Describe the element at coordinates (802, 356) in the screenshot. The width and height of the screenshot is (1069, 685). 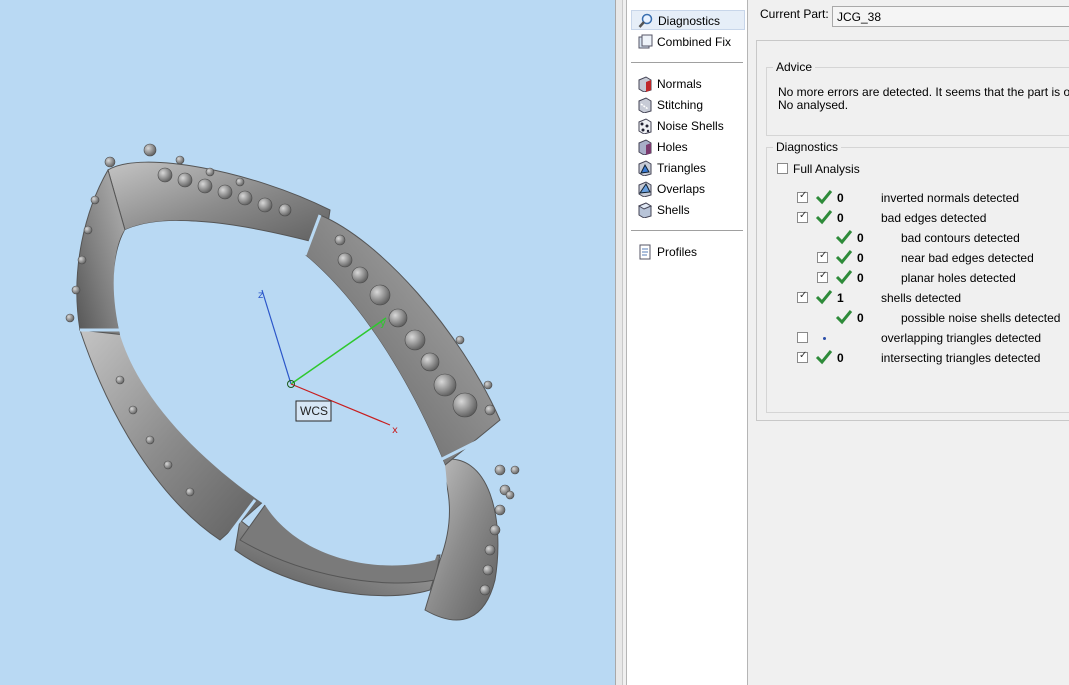
I see `intersecting-triangles-checkbox` at that location.